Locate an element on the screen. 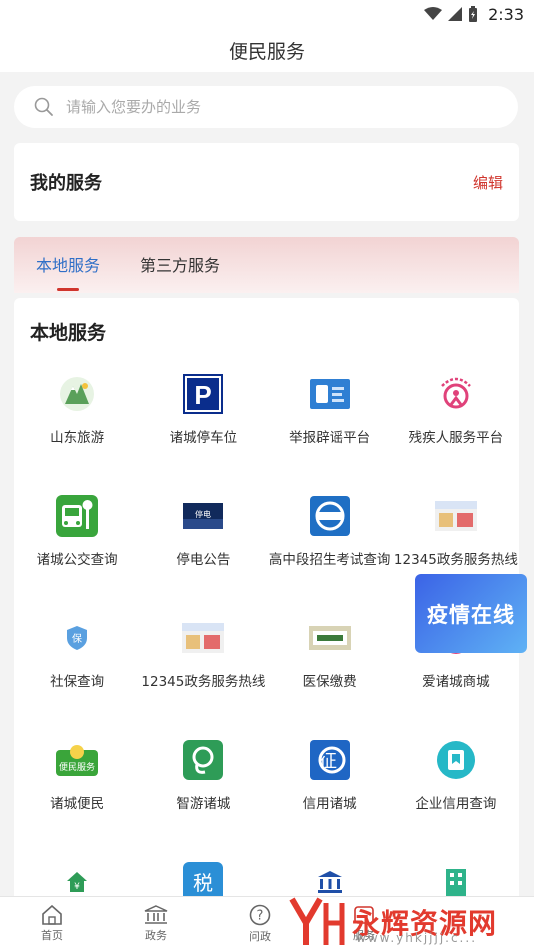  service-item-exam-query: 高中段招生考试查询 is located at coordinates (330, 551).